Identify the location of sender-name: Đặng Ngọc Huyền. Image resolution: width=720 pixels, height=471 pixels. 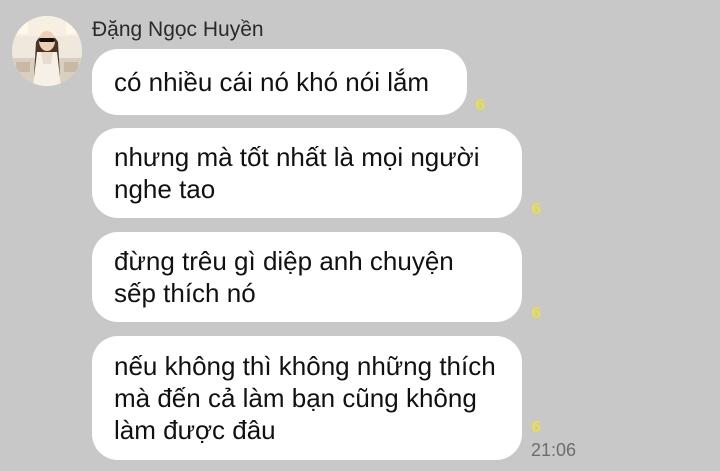
(178, 29).